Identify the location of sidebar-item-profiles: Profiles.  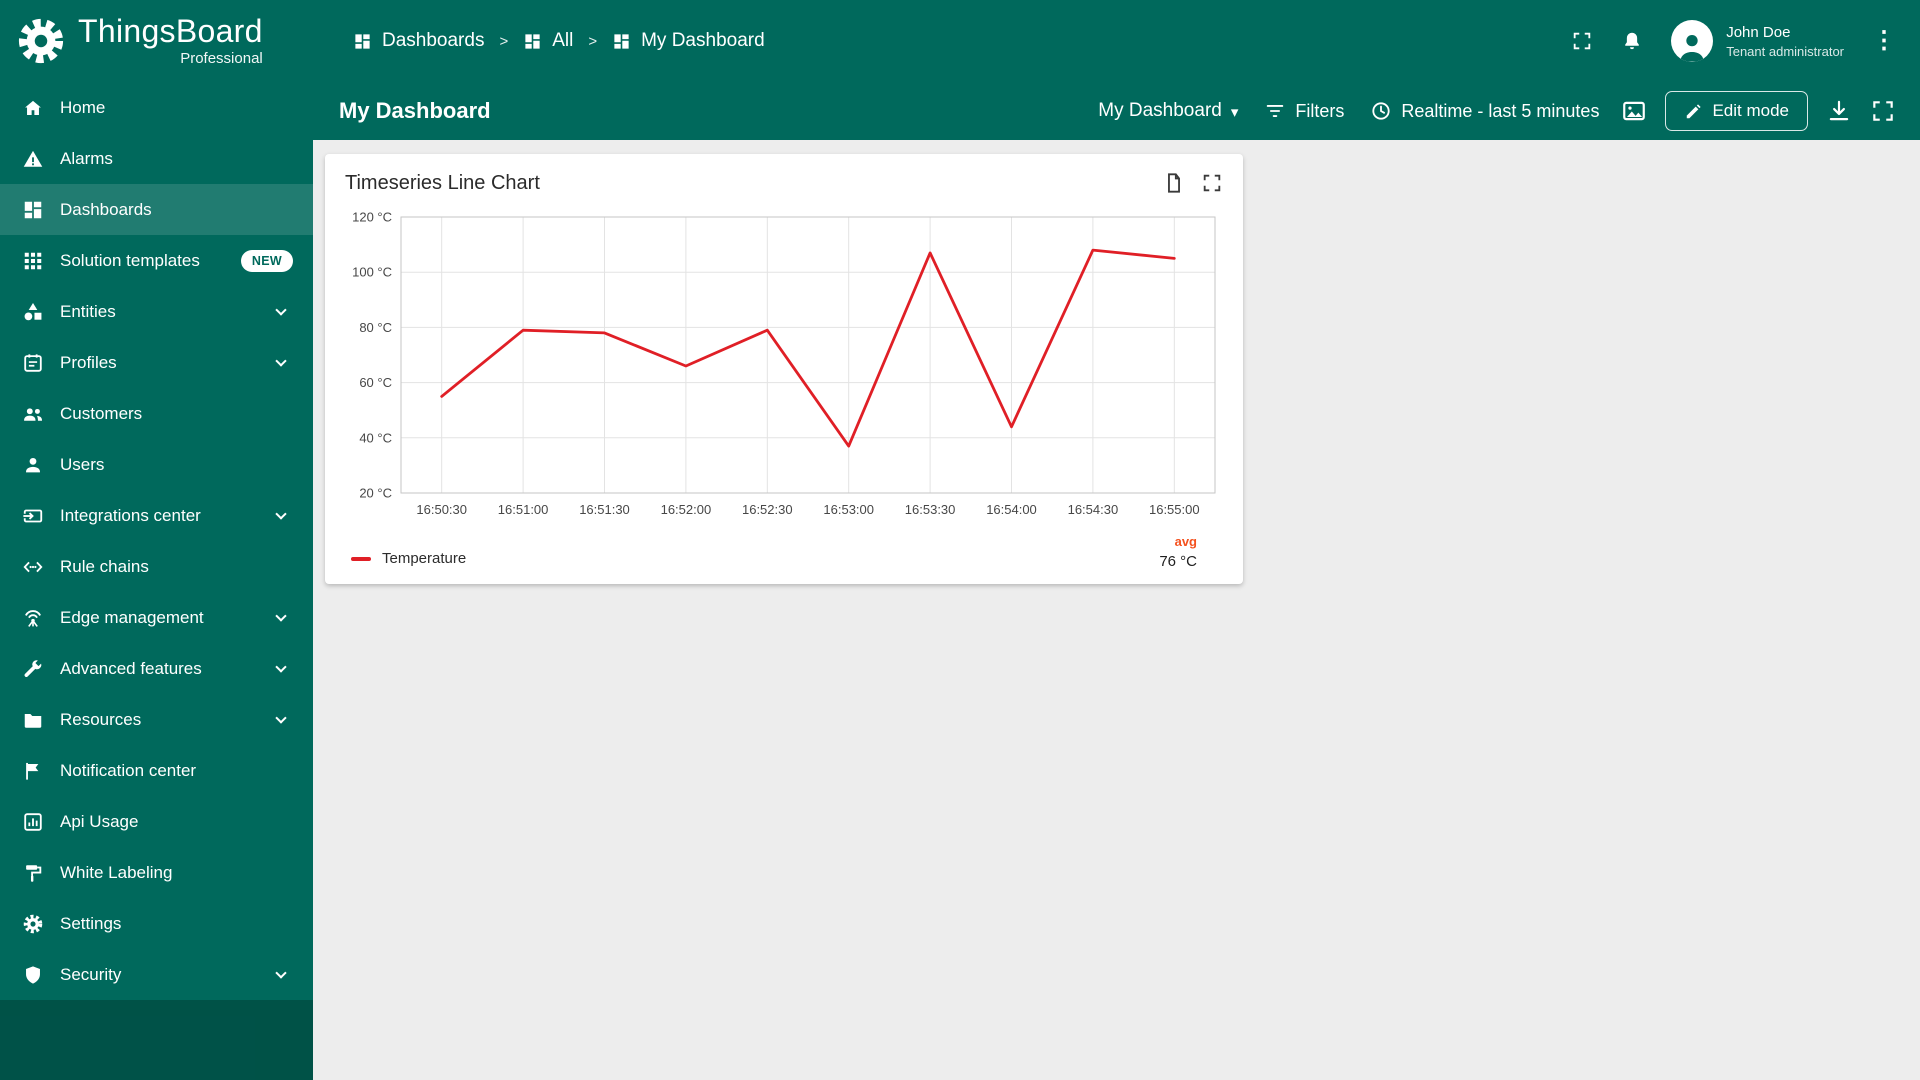
(156, 362).